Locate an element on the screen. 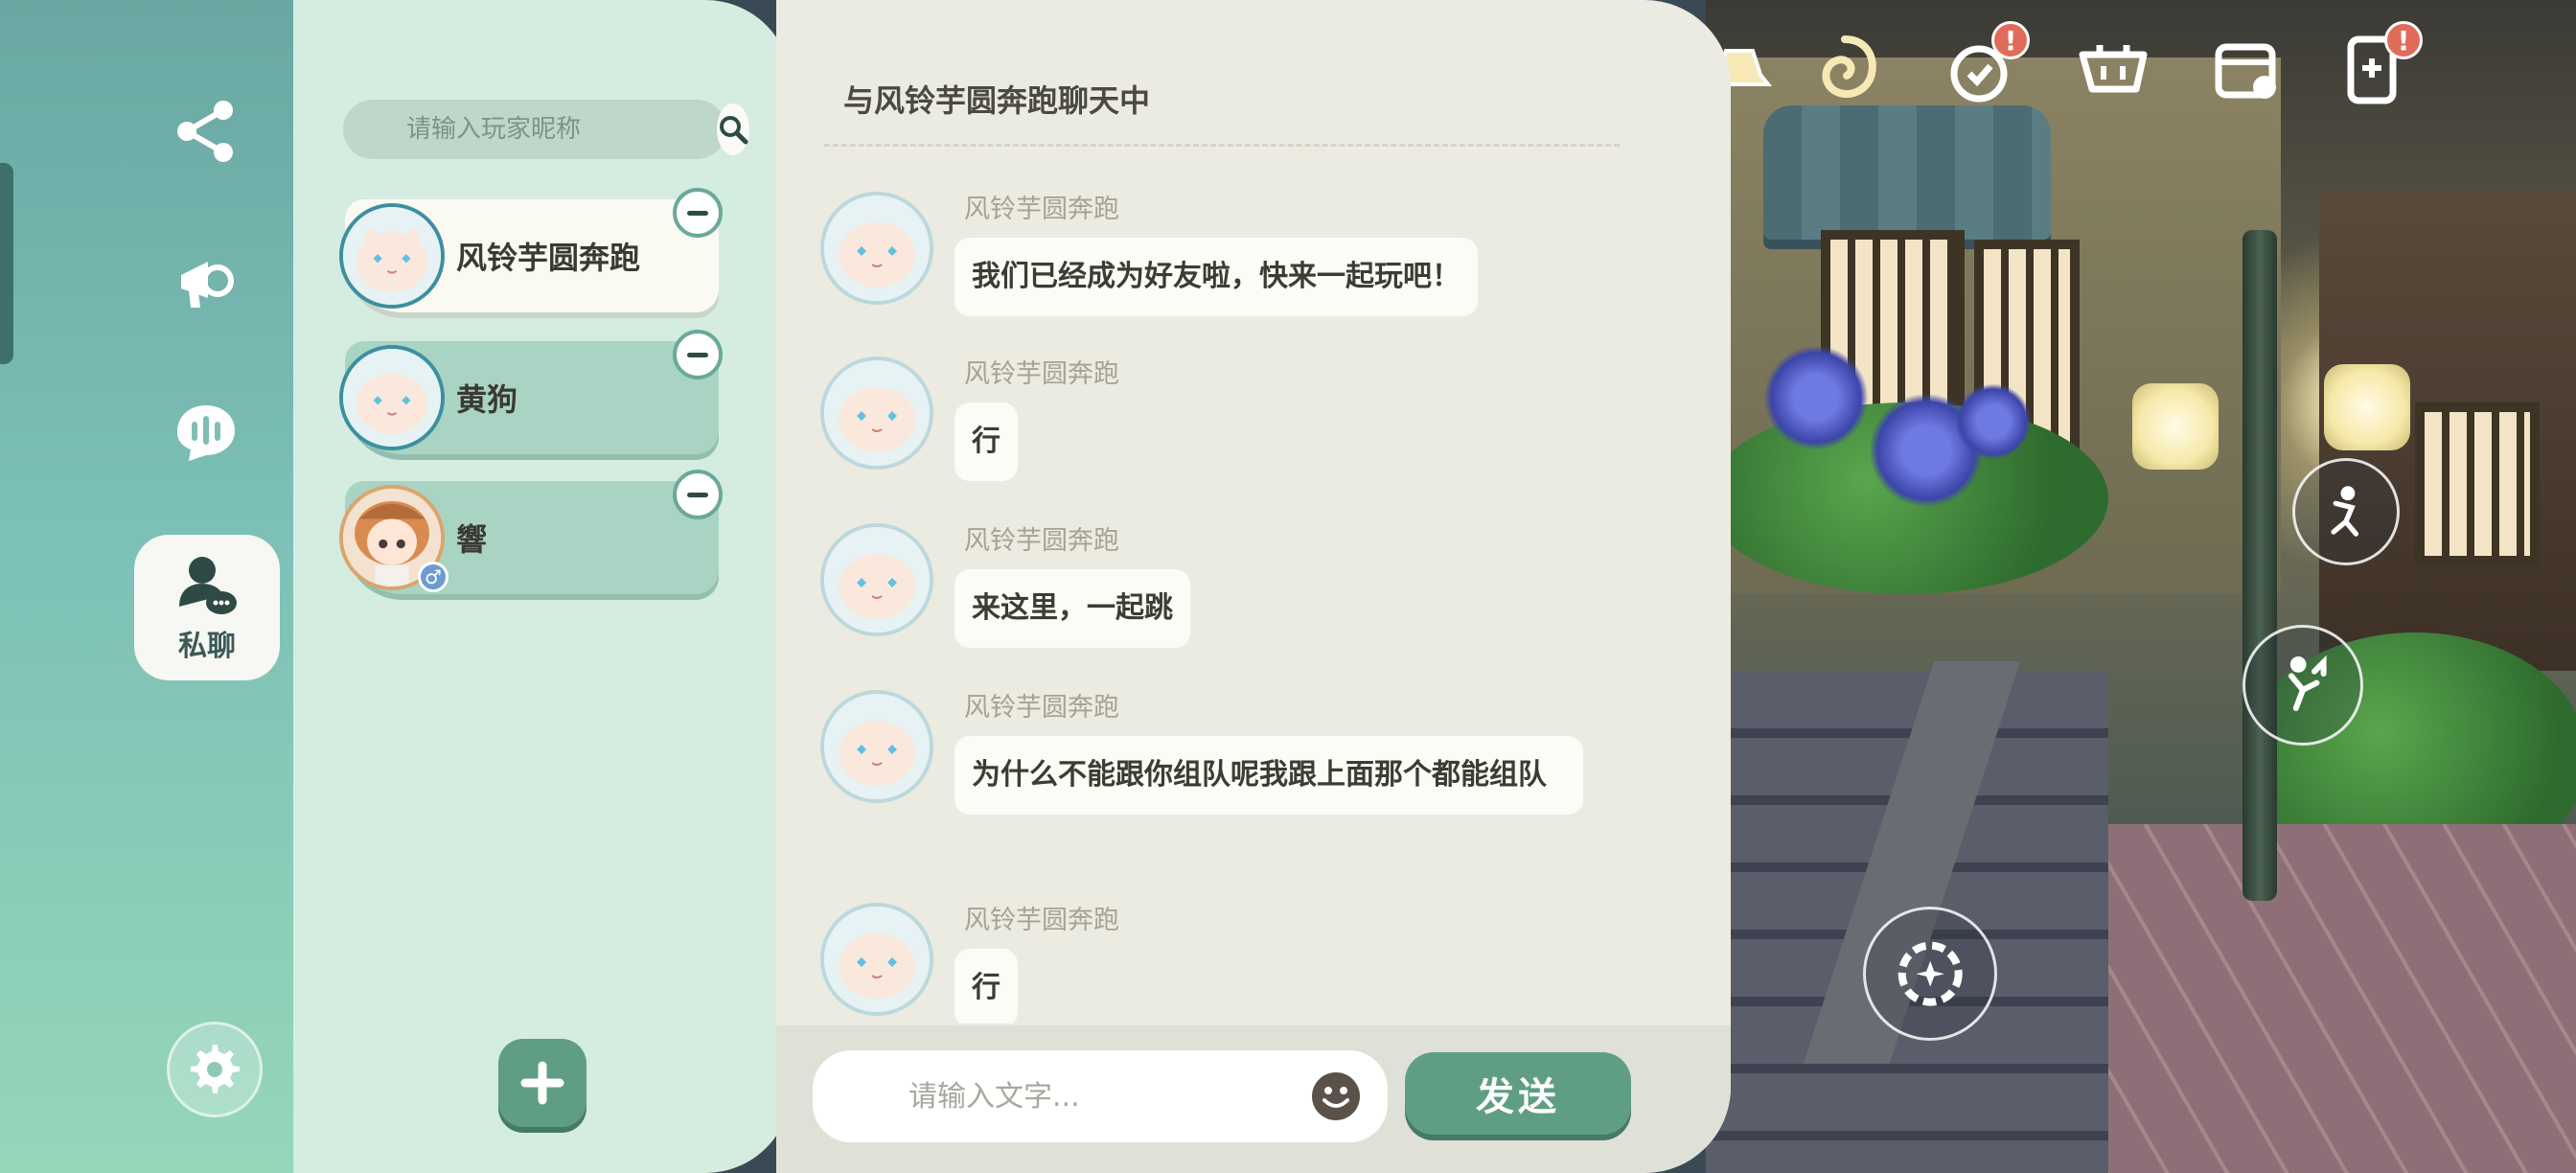 Image resolution: width=2576 pixels, height=1173 pixels. private-chat-icon is located at coordinates (208, 585).